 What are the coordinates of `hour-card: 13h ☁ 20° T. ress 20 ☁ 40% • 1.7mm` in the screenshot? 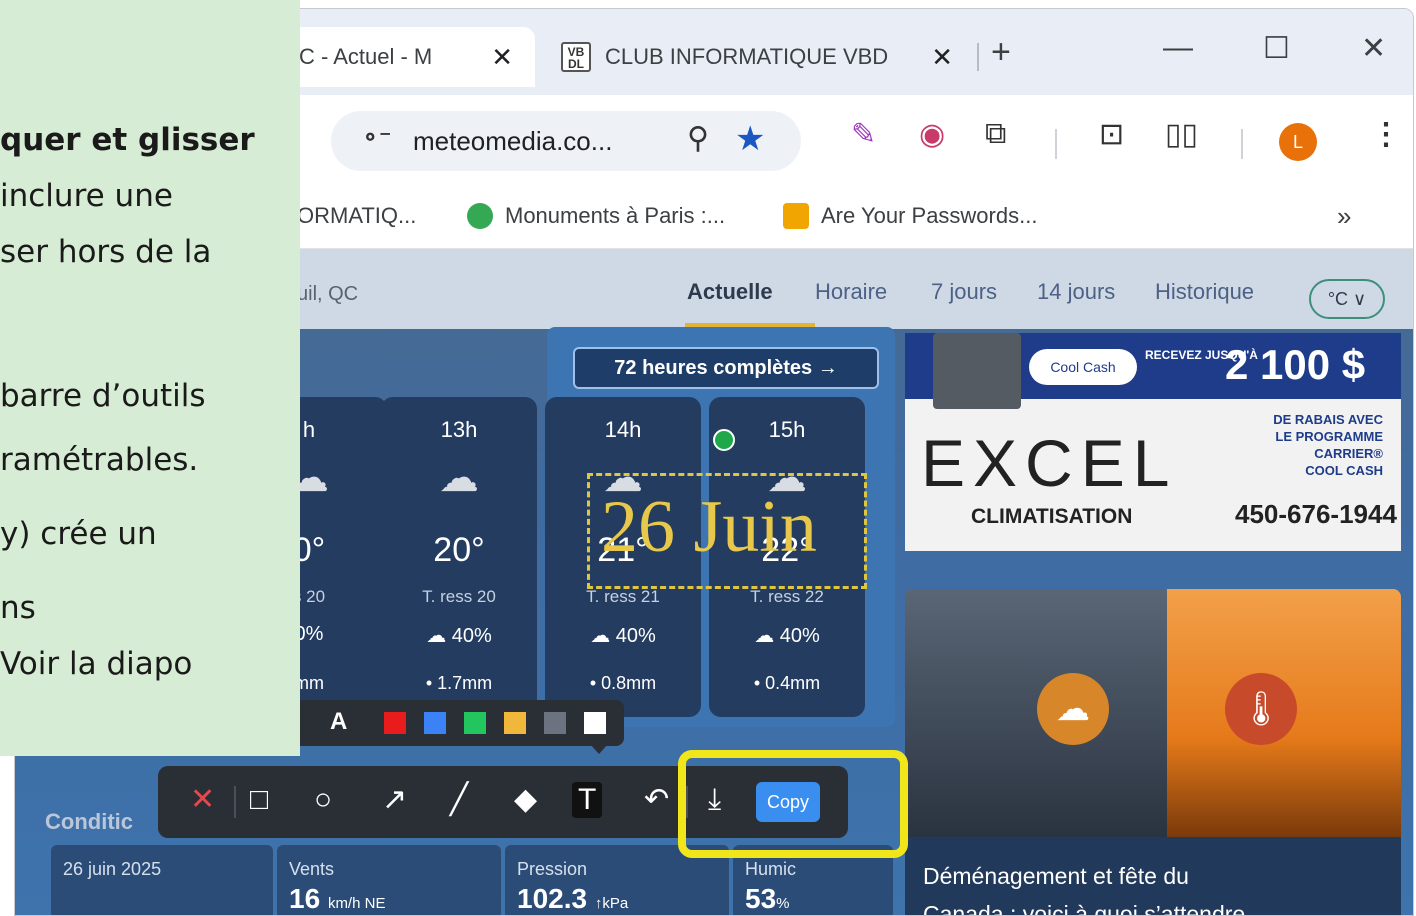 It's located at (459, 557).